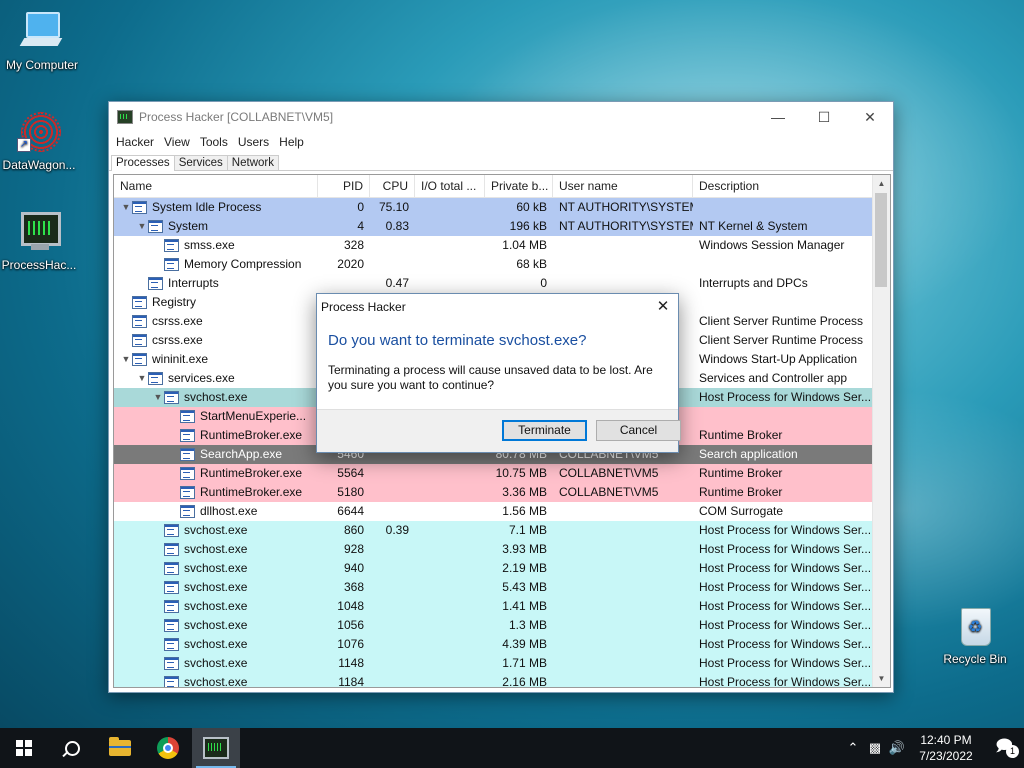  I want to click on column-description: Description, so click(783, 186).